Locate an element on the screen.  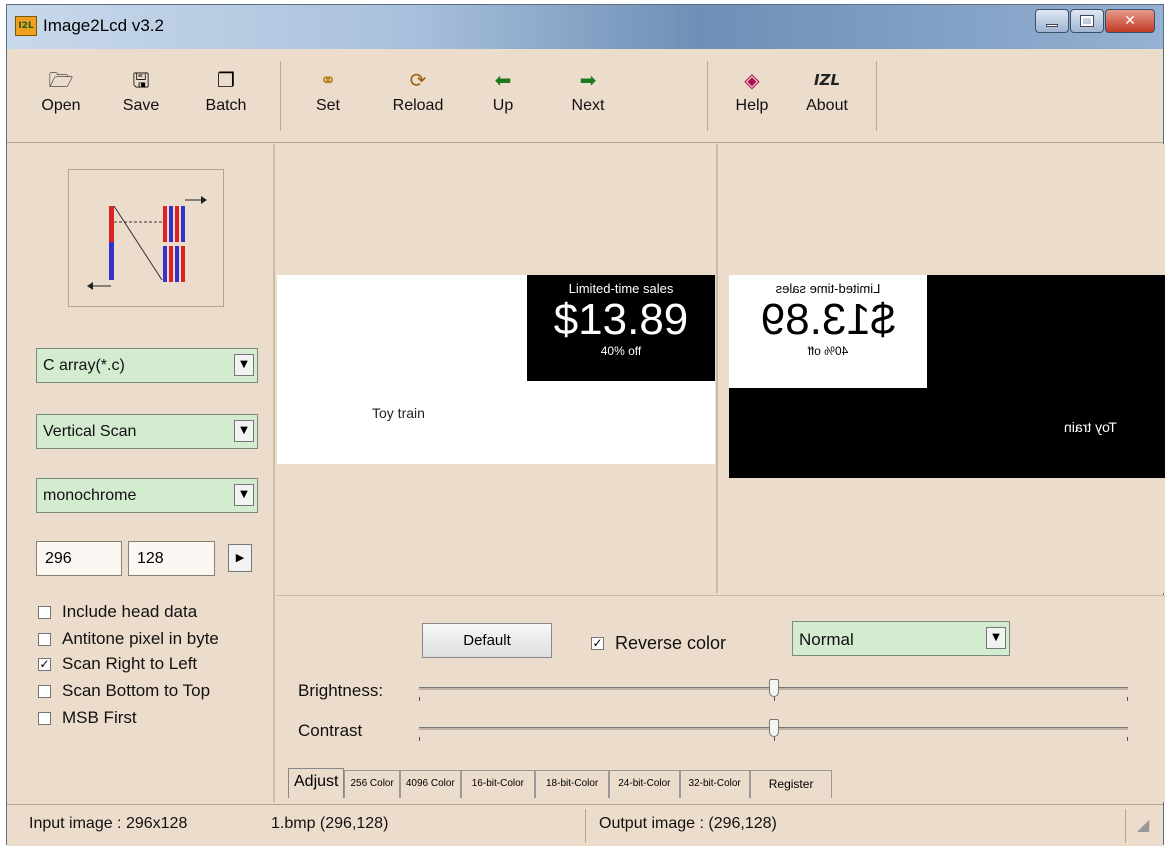
open-icon: 🗁 is located at coordinates (61, 80).